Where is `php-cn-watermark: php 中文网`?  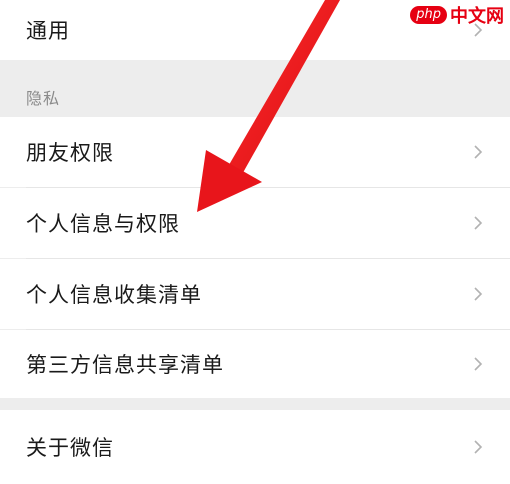 php-cn-watermark: php 中文网 is located at coordinates (457, 15).